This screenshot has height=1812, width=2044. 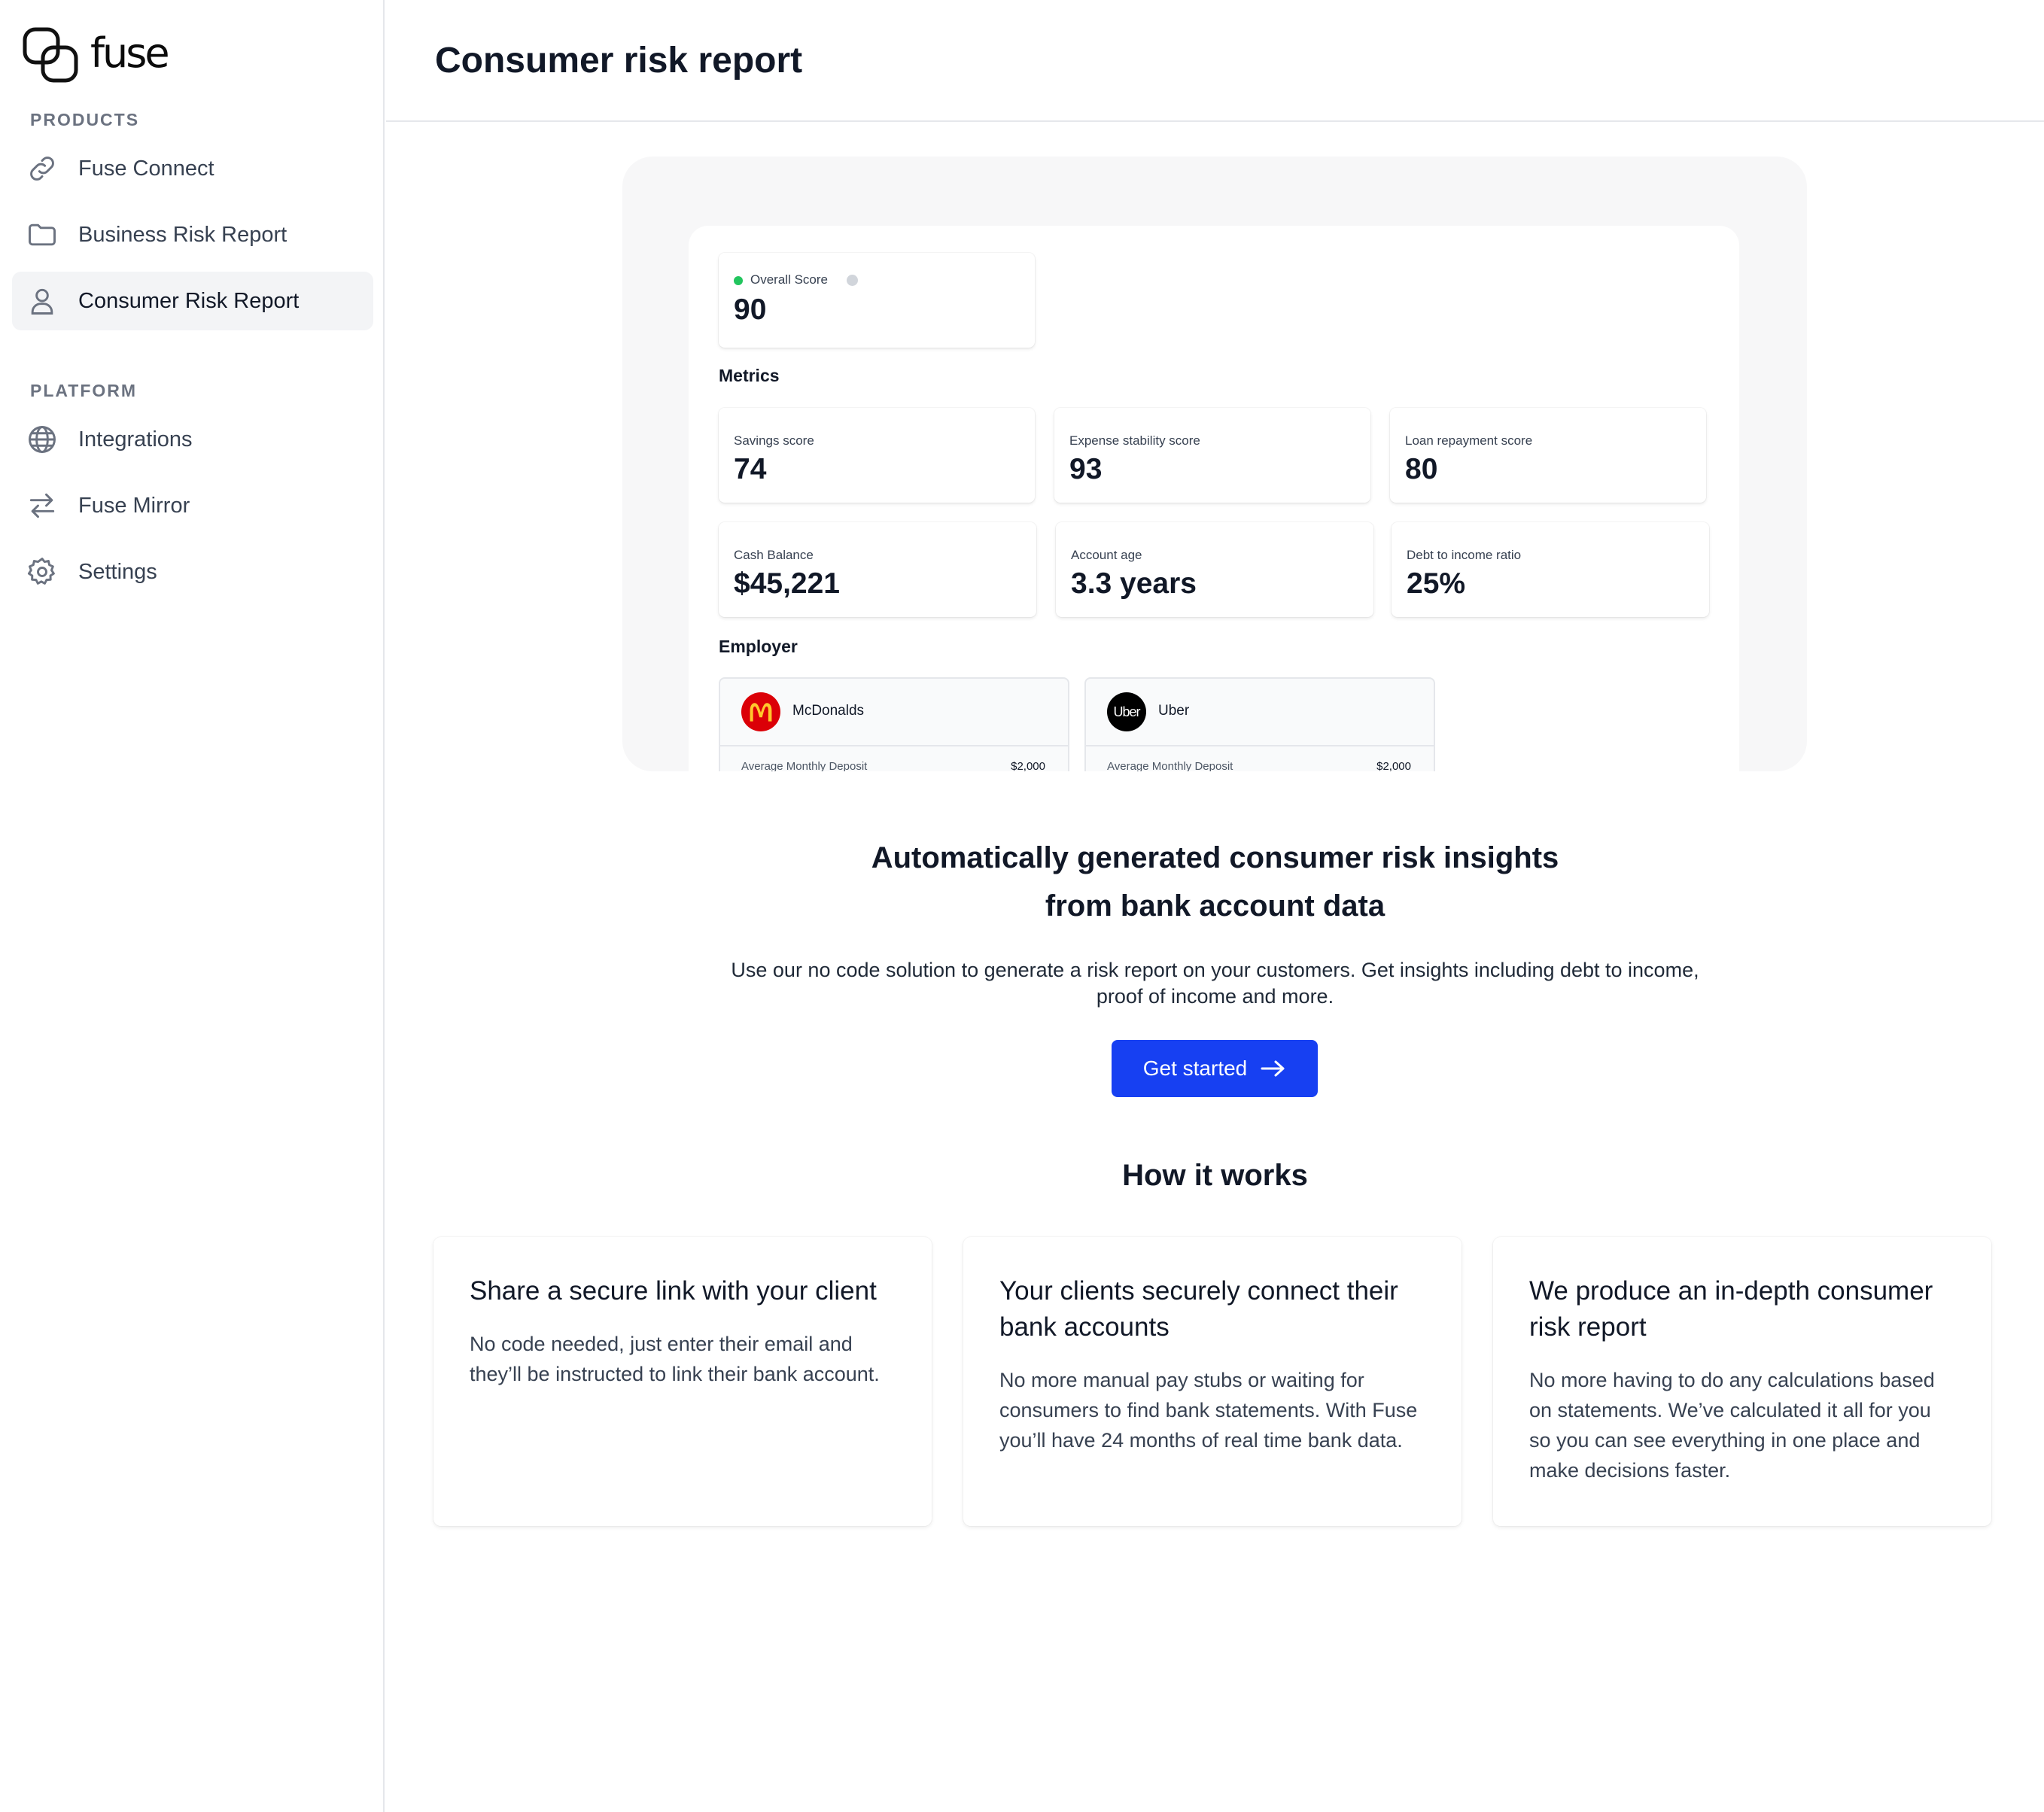 I want to click on brand-logo: fuse, so click(x=96, y=55).